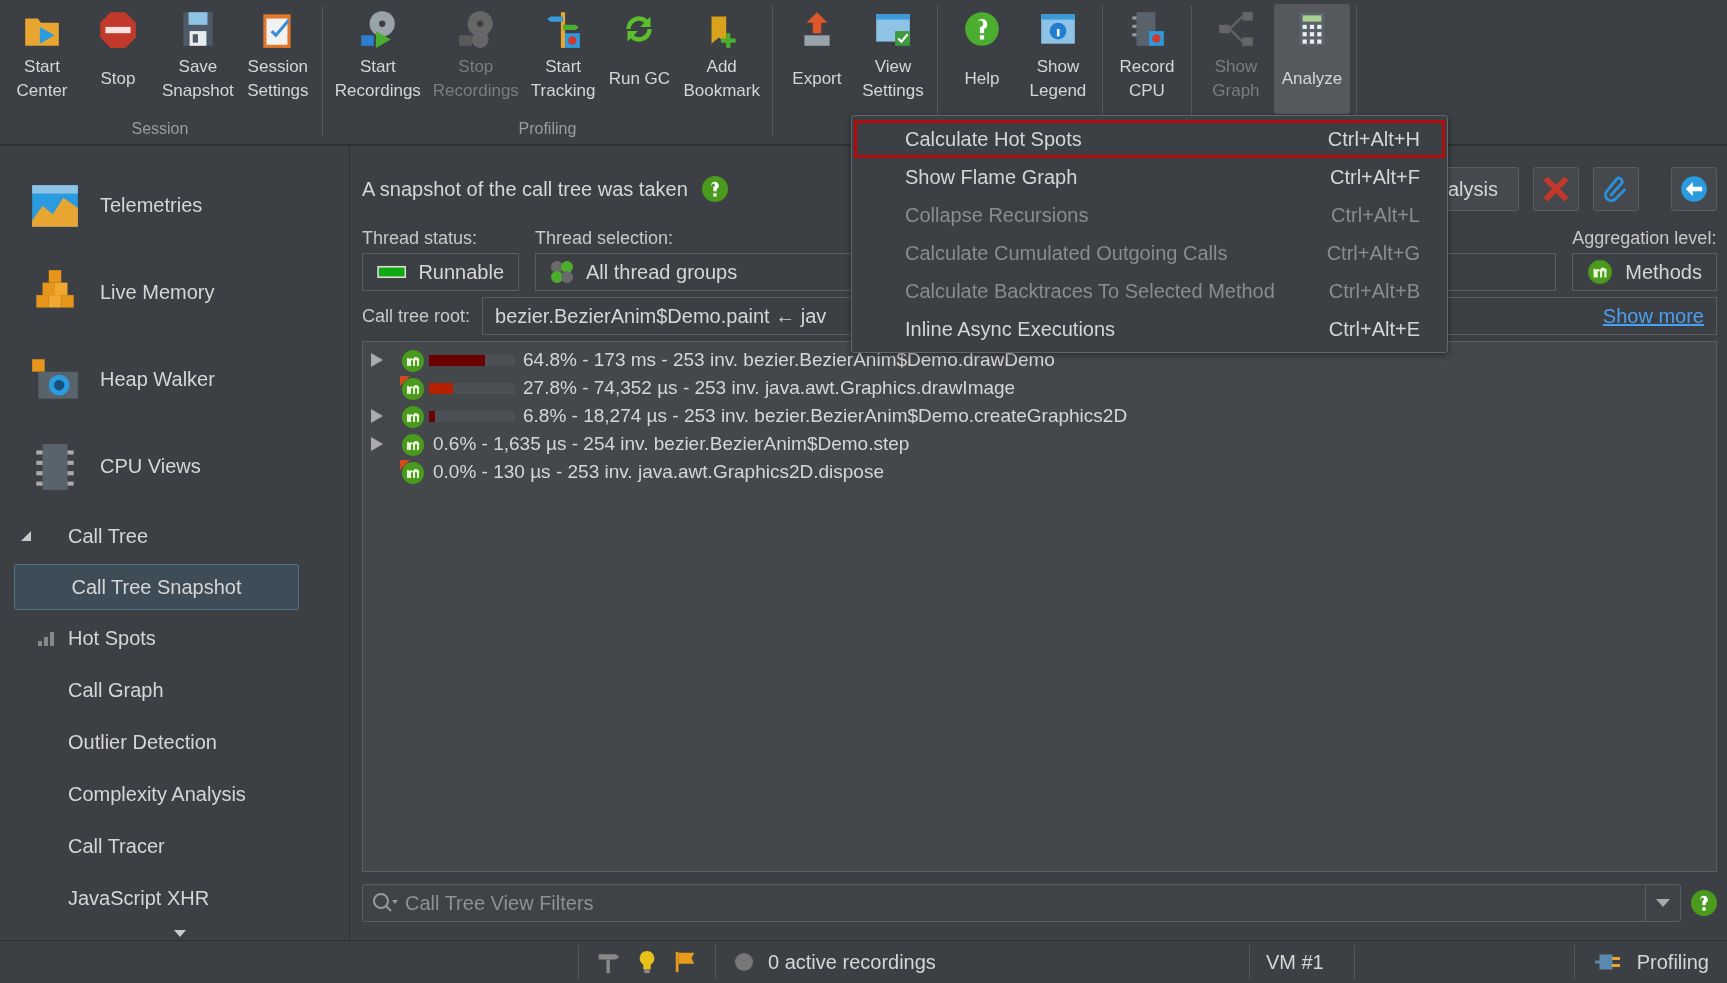 This screenshot has height=983, width=1727. Describe the element at coordinates (1672, 962) in the screenshot. I see `profiling-mode-label: Profiling` at that location.